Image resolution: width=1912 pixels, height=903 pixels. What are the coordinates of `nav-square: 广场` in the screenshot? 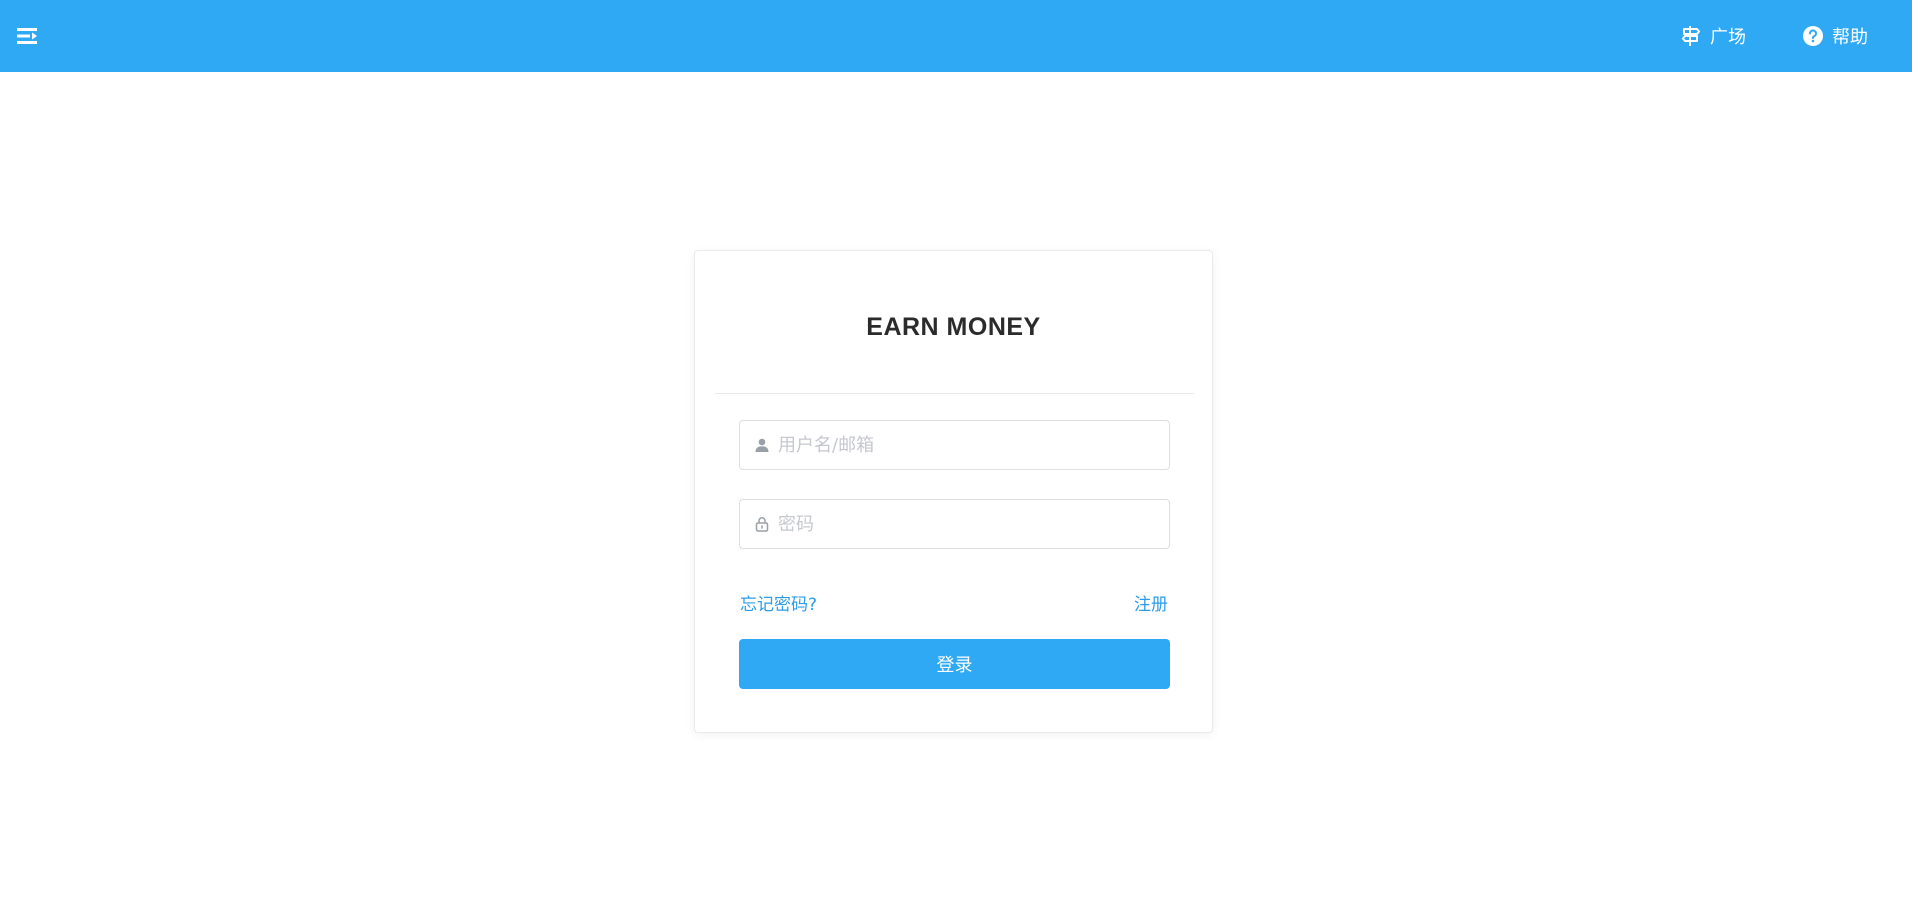 It's located at (1713, 36).